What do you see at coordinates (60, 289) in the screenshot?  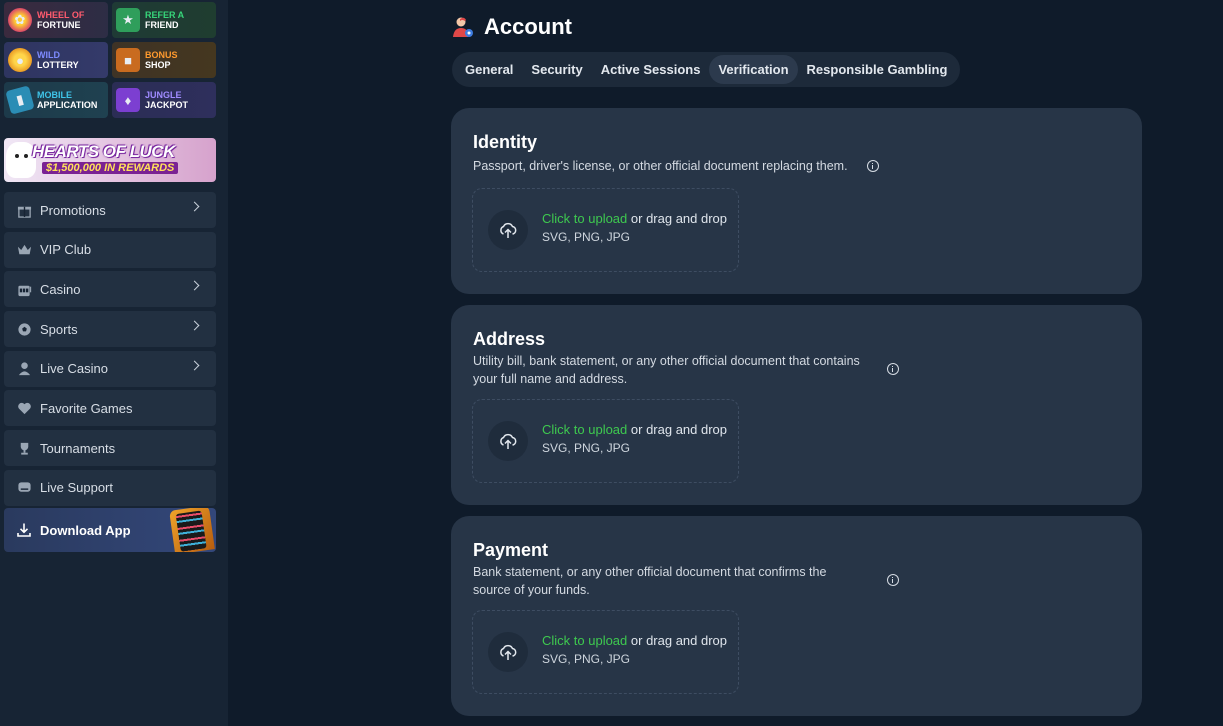 I see `sidebar-item-label: Casino` at bounding box center [60, 289].